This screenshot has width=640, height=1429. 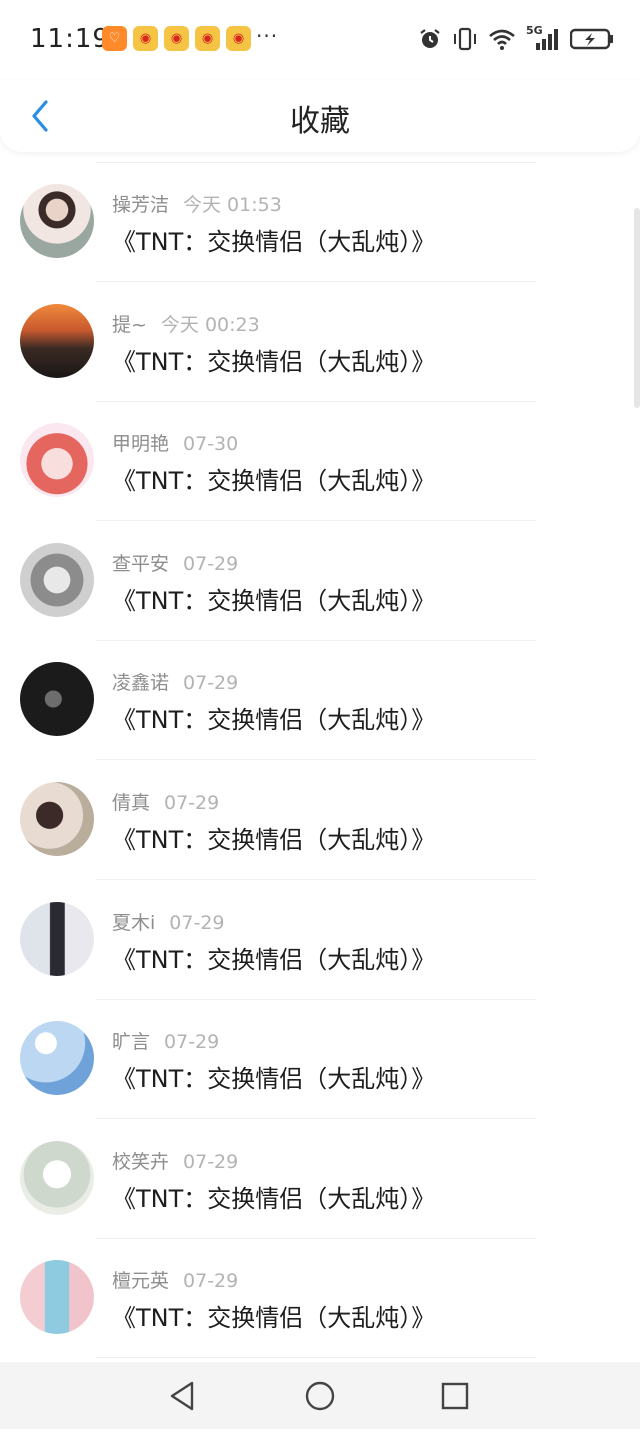 I want to click on cellular-signal-icon: 5G, so click(x=543, y=38).